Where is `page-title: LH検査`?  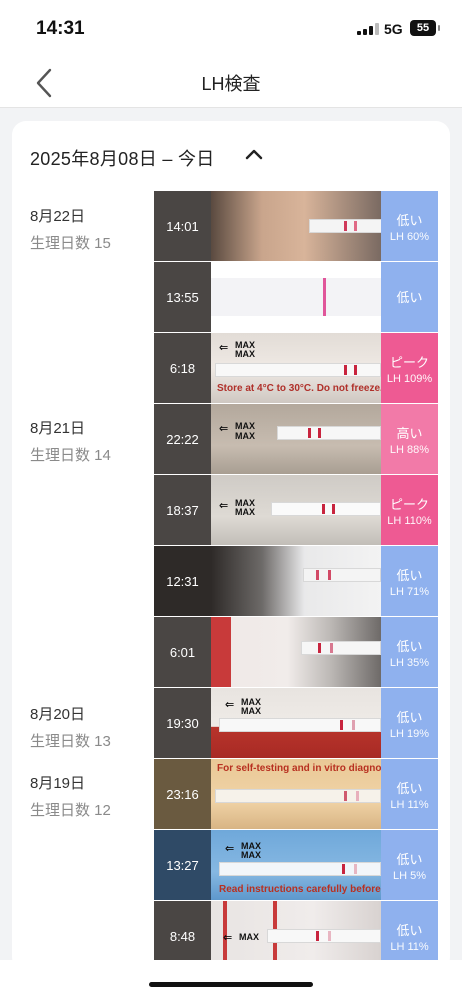 page-title: LH検査 is located at coordinates (231, 84).